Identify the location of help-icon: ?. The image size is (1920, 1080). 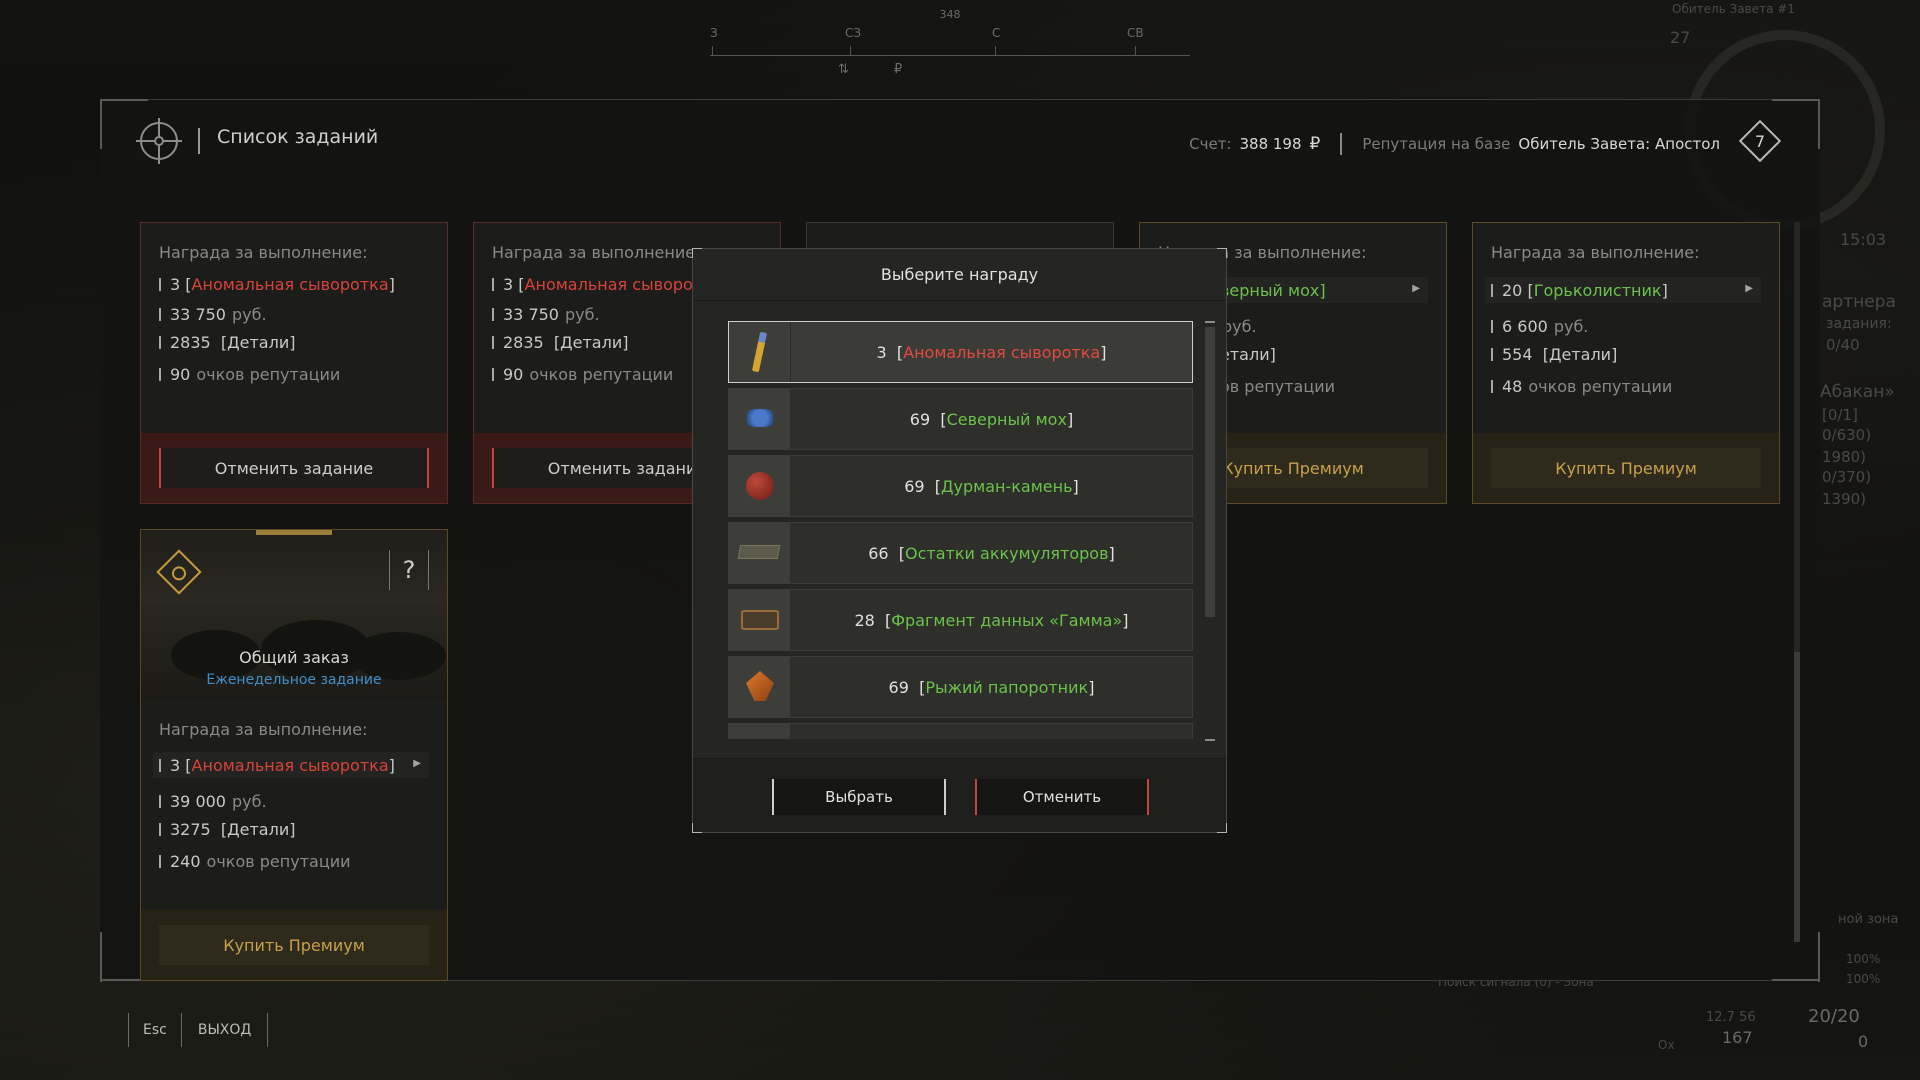
(409, 570).